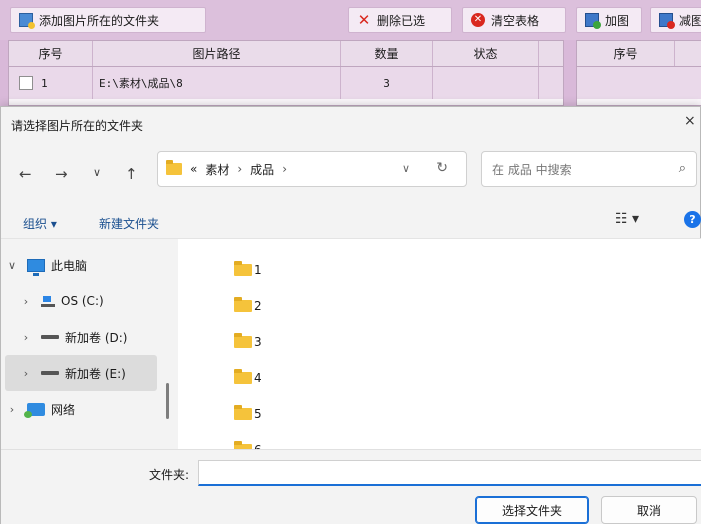  What do you see at coordinates (25, 174) in the screenshot?
I see `back-icon: ←` at bounding box center [25, 174].